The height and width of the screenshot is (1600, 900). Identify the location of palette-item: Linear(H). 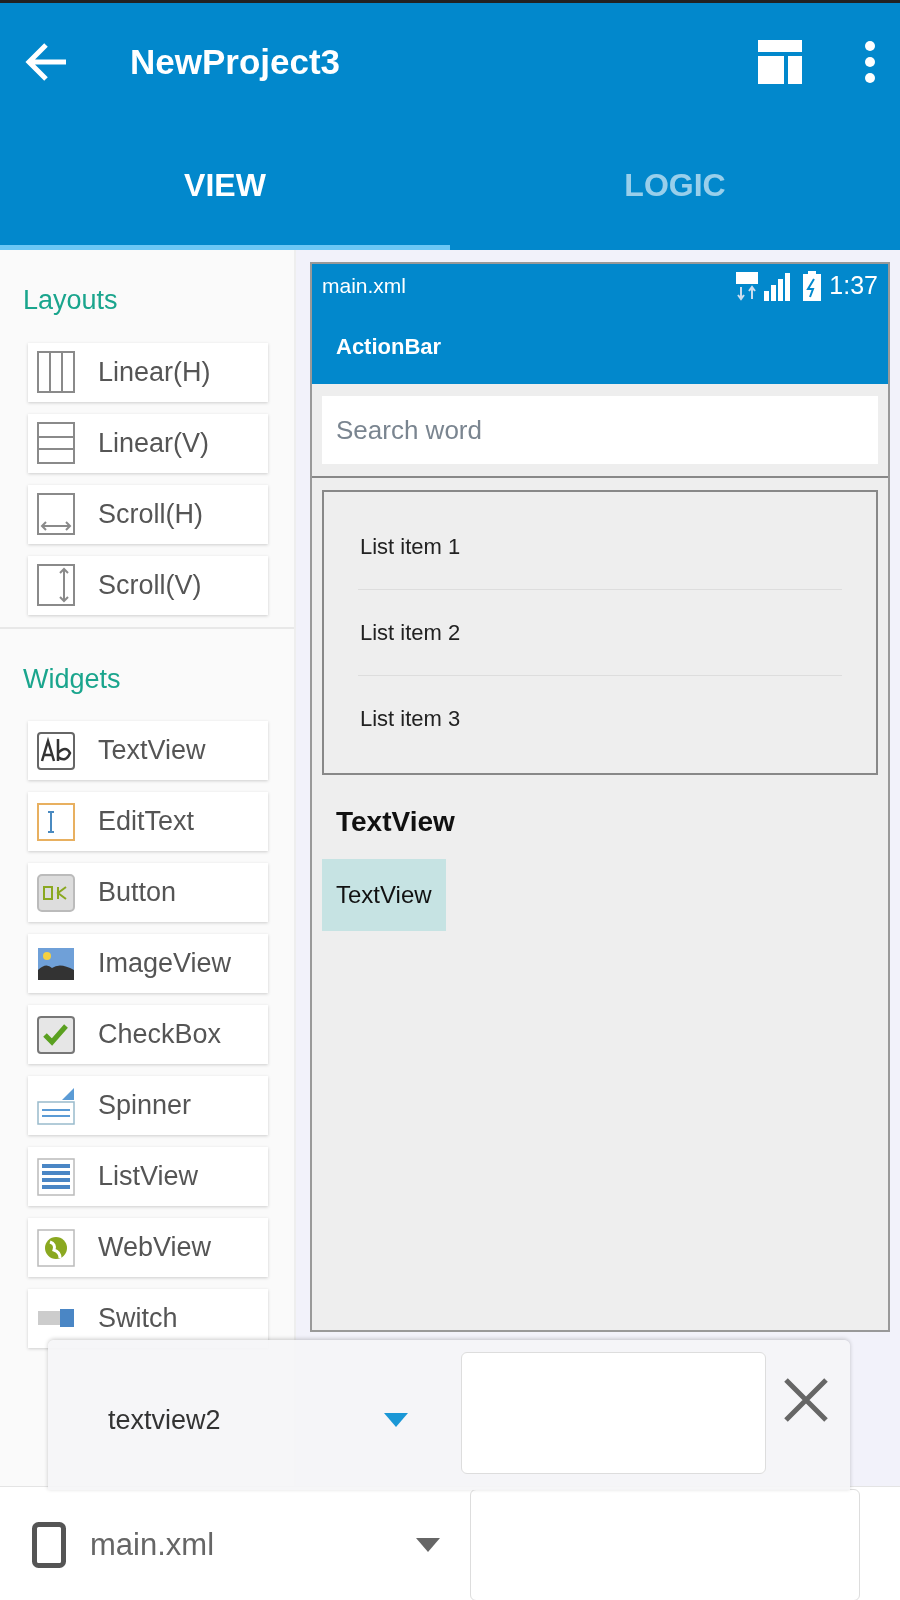
(148, 372).